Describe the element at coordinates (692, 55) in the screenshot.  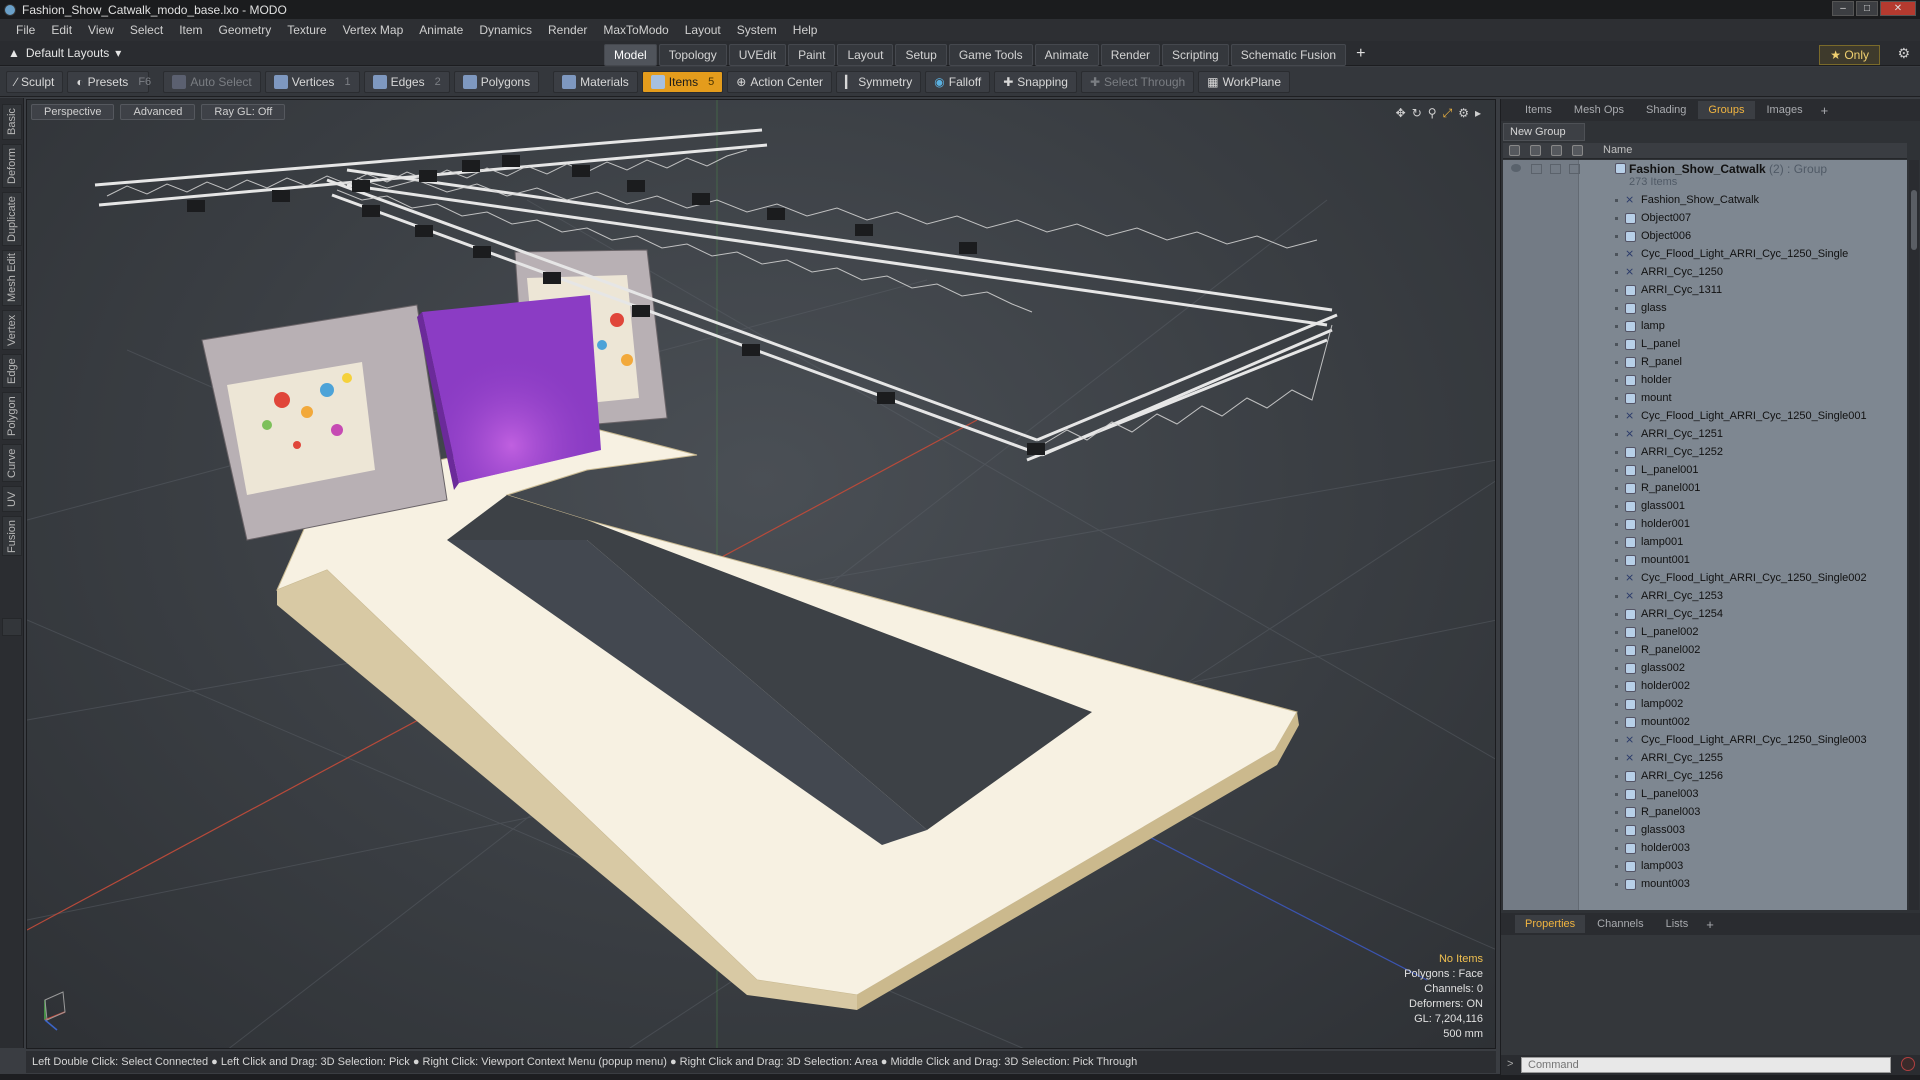
I see `tab-topology: Topology` at that location.